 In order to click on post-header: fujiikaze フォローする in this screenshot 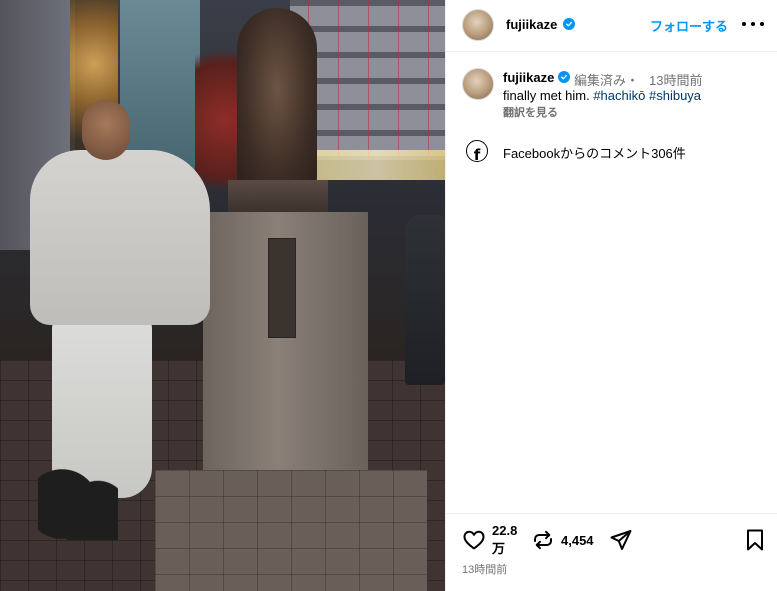, I will do `click(611, 26)`.